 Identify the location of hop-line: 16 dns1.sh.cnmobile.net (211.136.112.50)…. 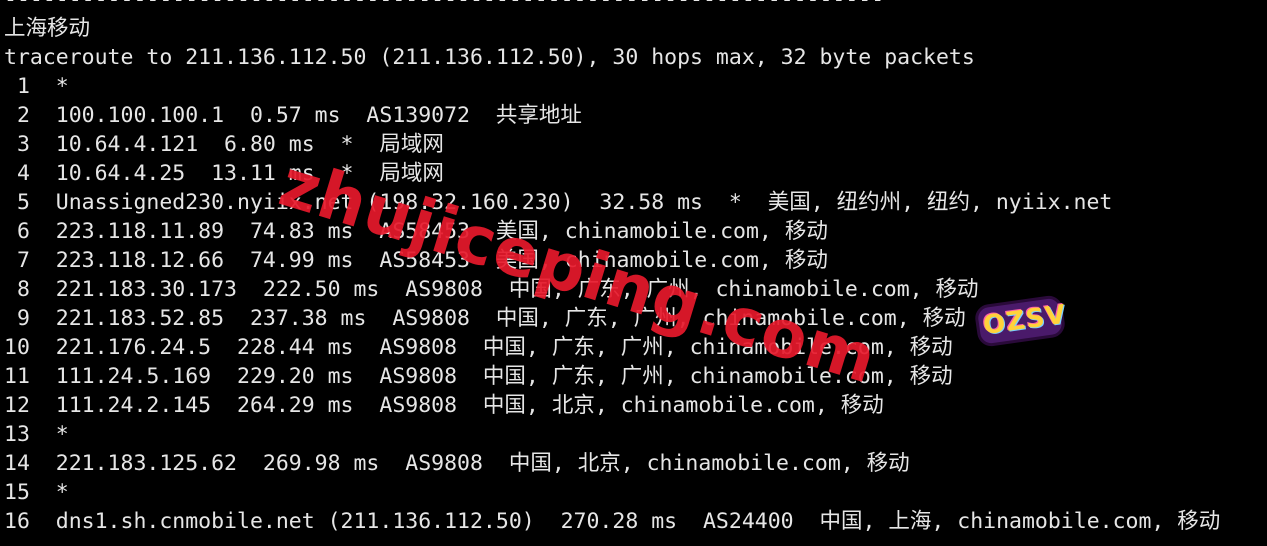
(612, 521).